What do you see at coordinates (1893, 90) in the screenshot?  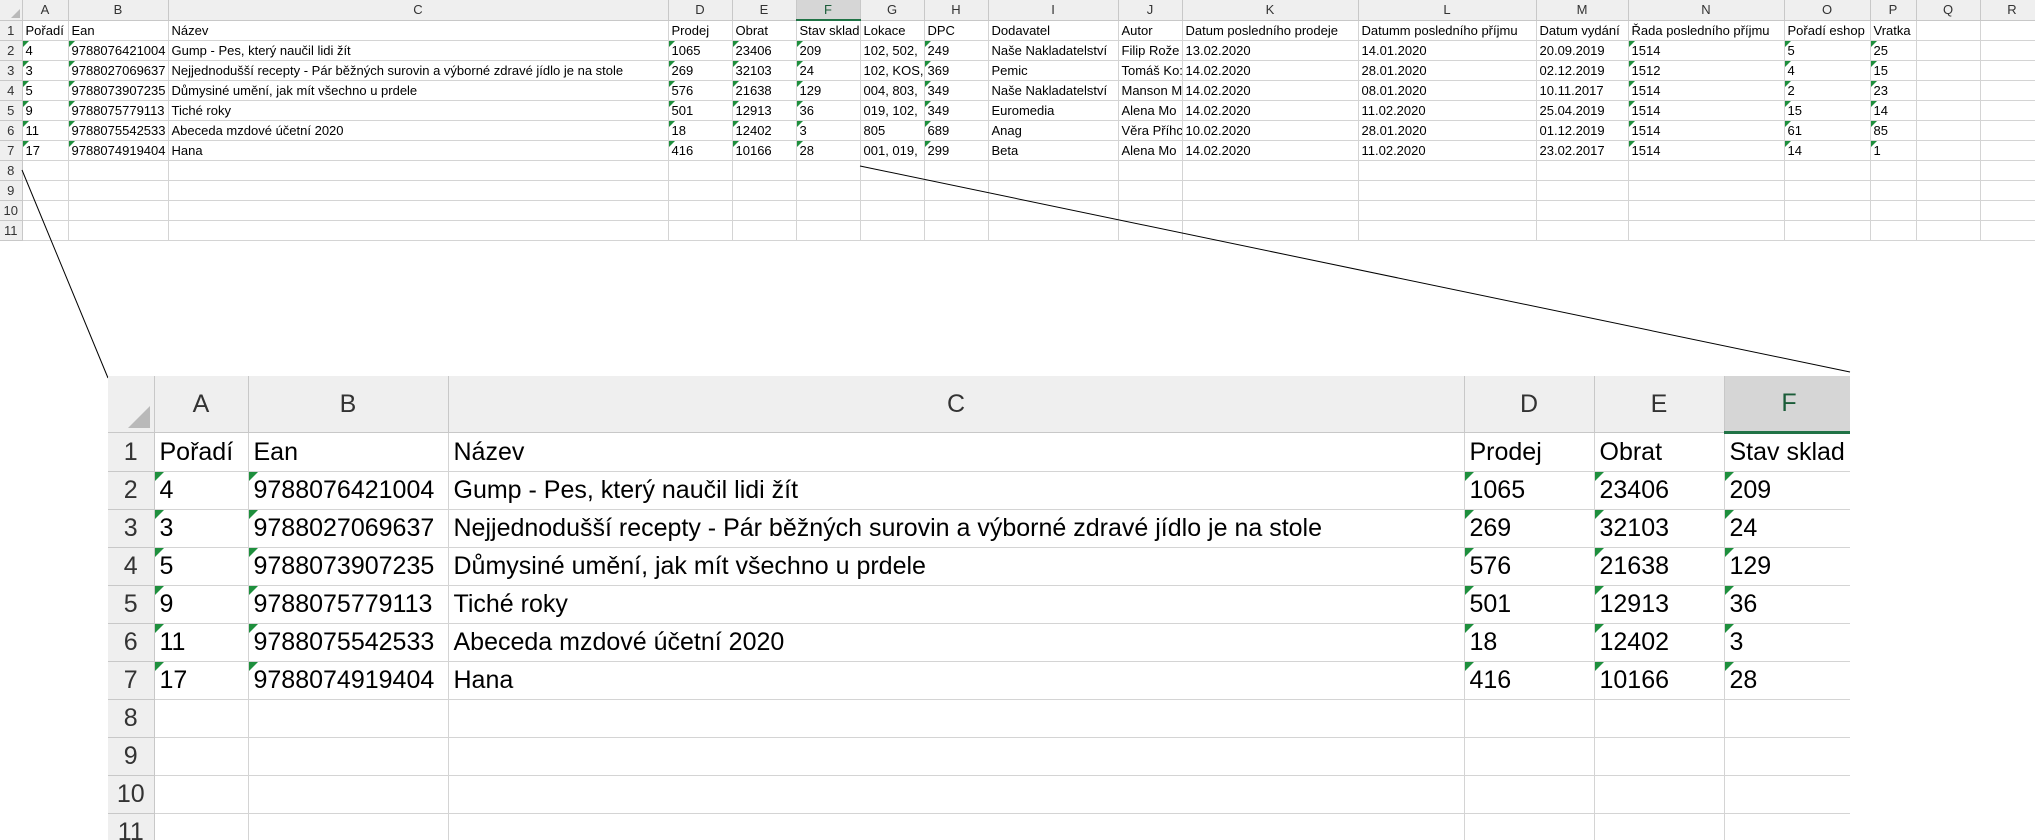 I see `cell: 23` at bounding box center [1893, 90].